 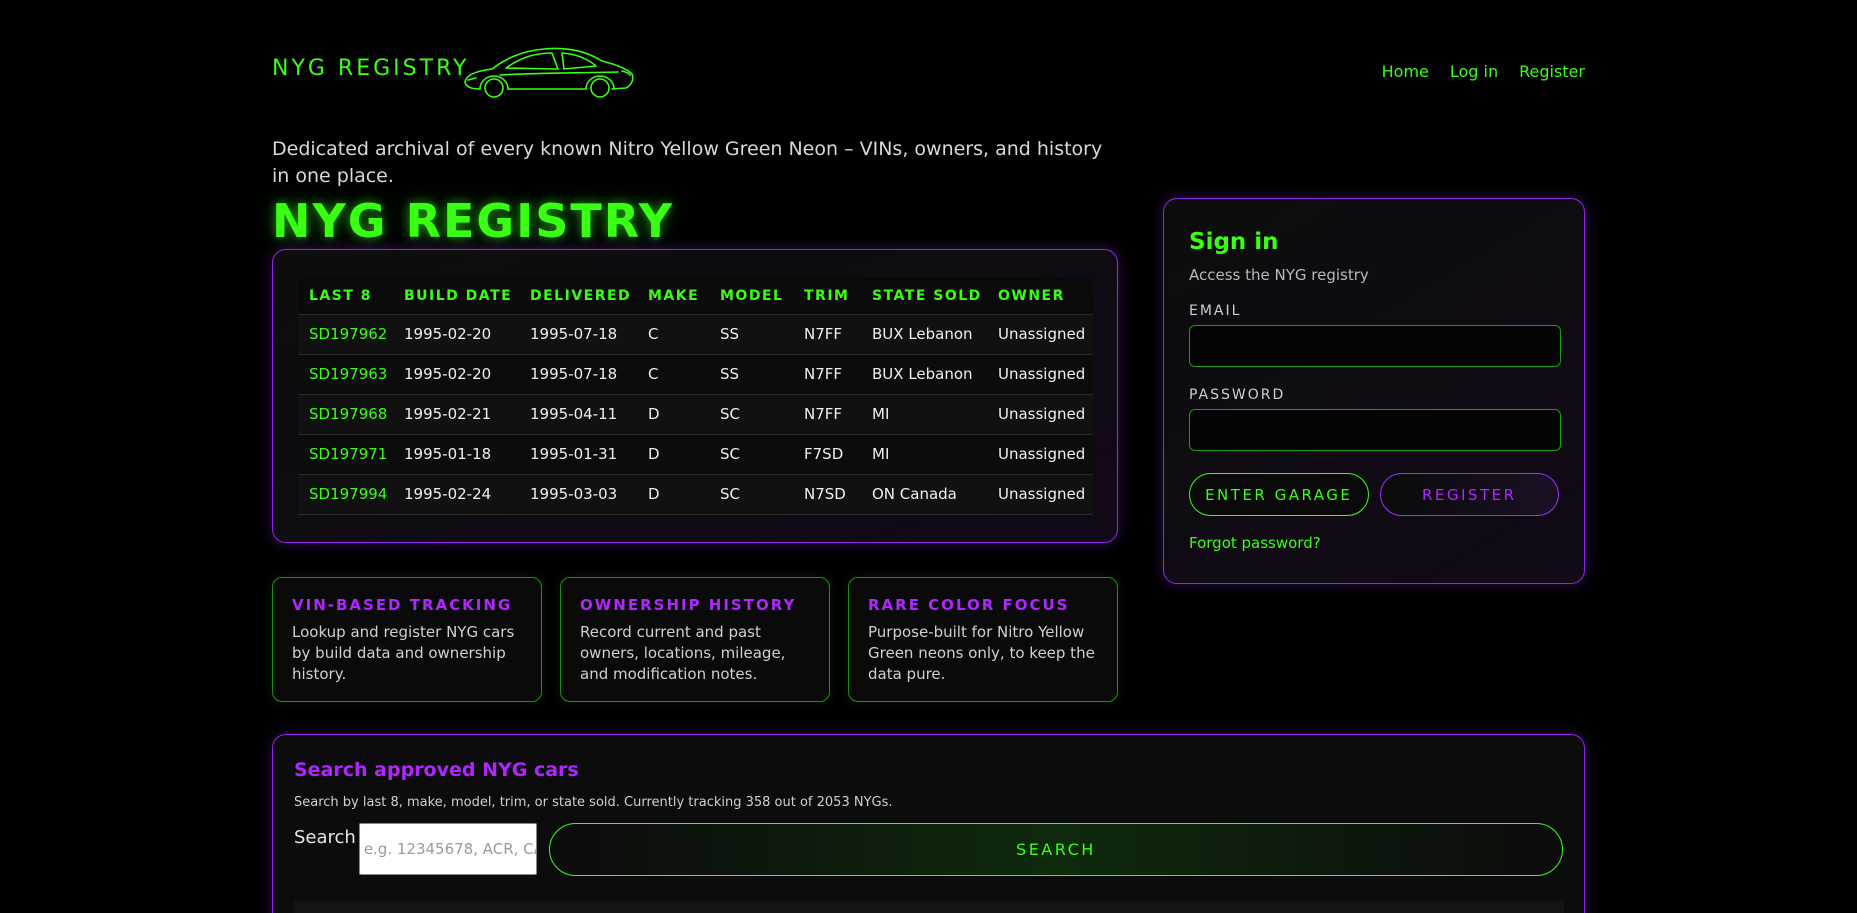 What do you see at coordinates (456, 494) in the screenshot?
I see `table-cell: 1995-02-24` at bounding box center [456, 494].